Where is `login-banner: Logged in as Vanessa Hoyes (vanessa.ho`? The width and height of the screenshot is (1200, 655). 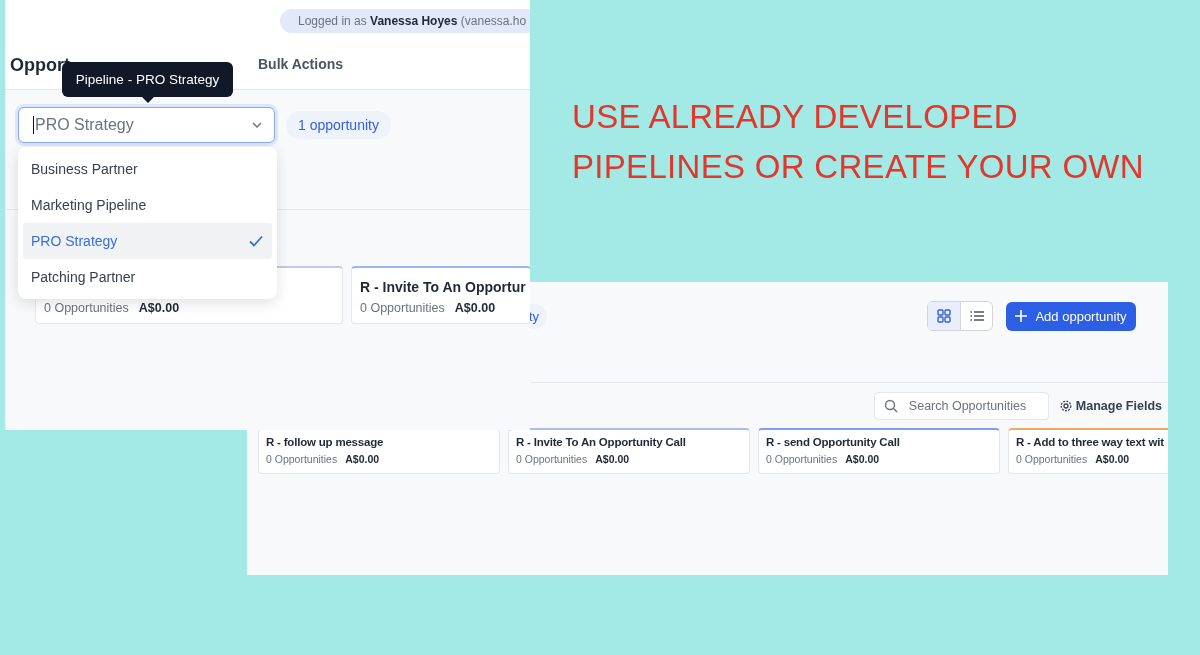
login-banner: Logged in as Vanessa Hoyes (vanessa.ho is located at coordinates (405, 21).